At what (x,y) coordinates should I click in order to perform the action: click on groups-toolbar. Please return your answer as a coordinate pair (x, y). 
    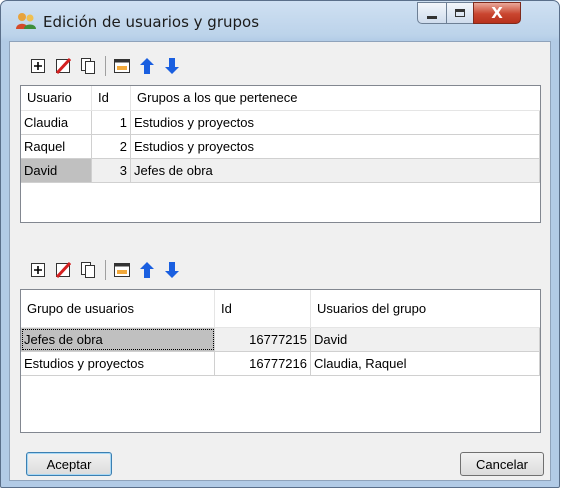
    Looking at the image, I should click on (106, 270).